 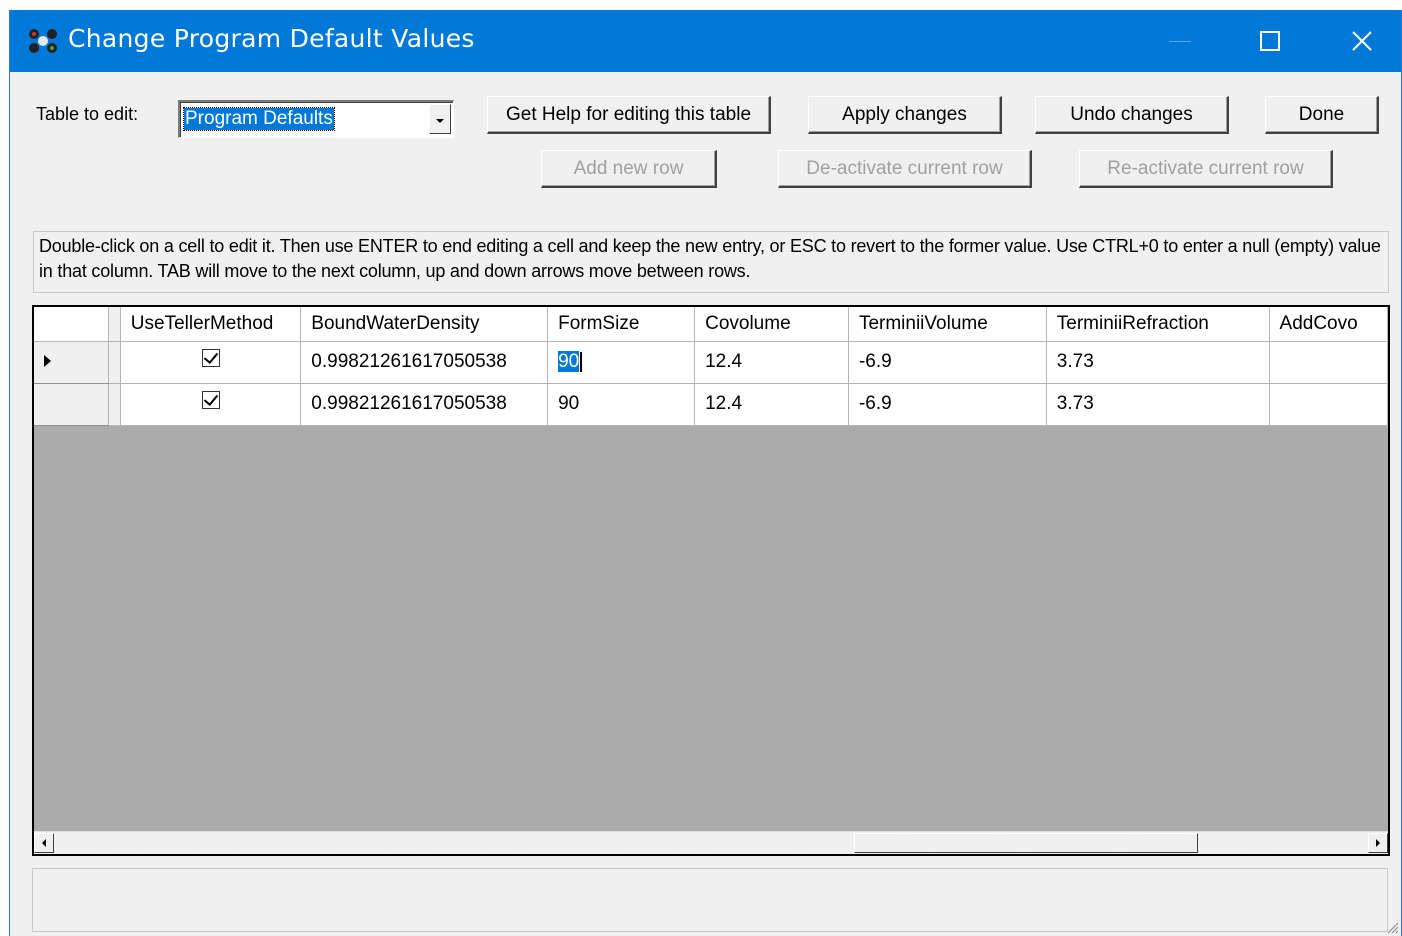 I want to click on grid-header-gap, so click(x=114, y=324).